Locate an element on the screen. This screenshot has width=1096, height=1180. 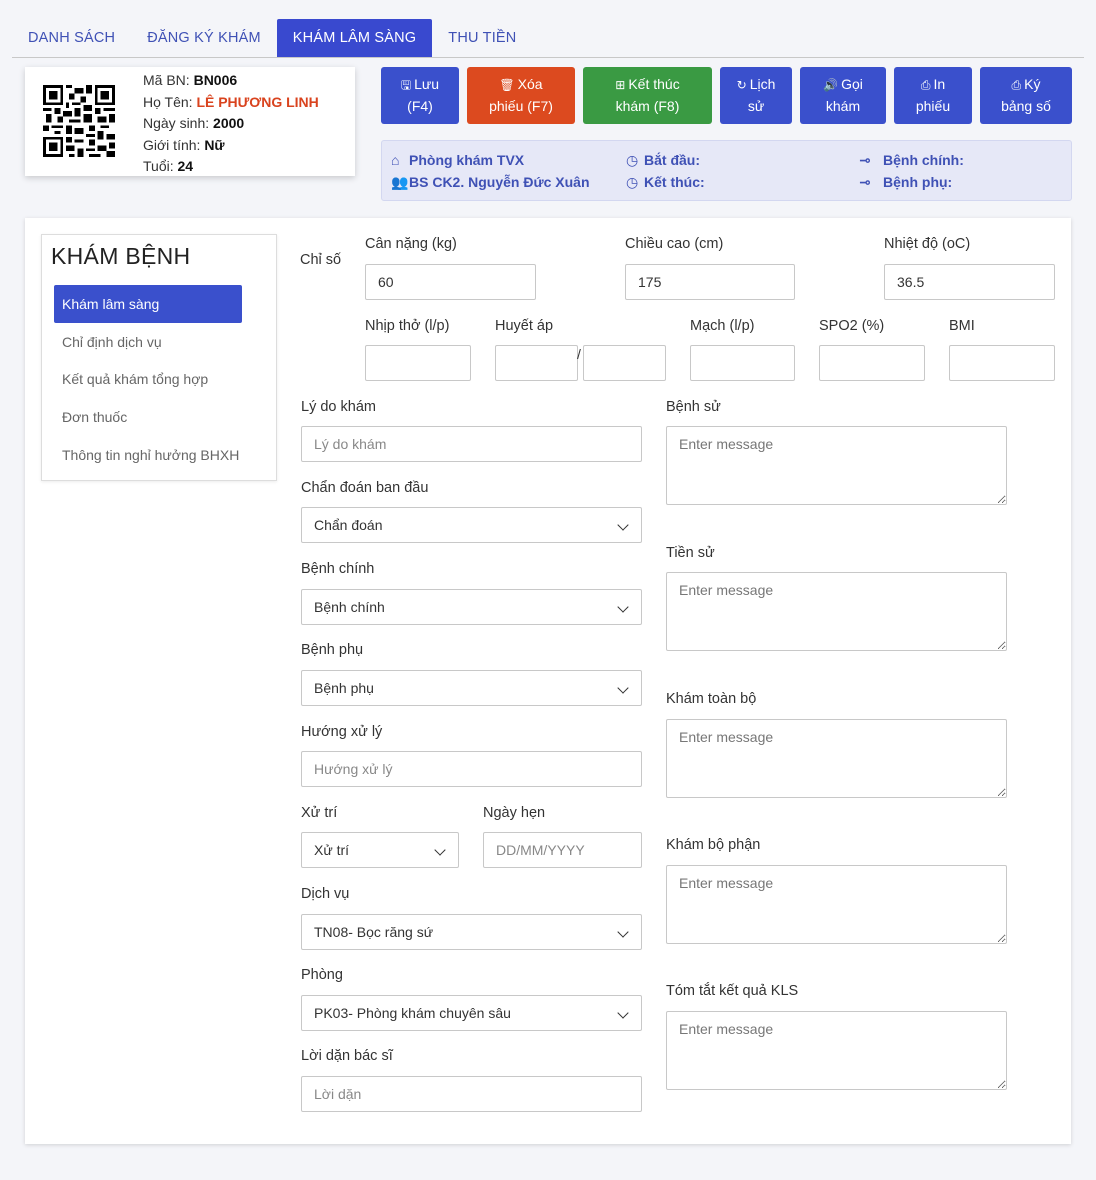
start-time: ◷ Bắt đầu: is located at coordinates (663, 160).